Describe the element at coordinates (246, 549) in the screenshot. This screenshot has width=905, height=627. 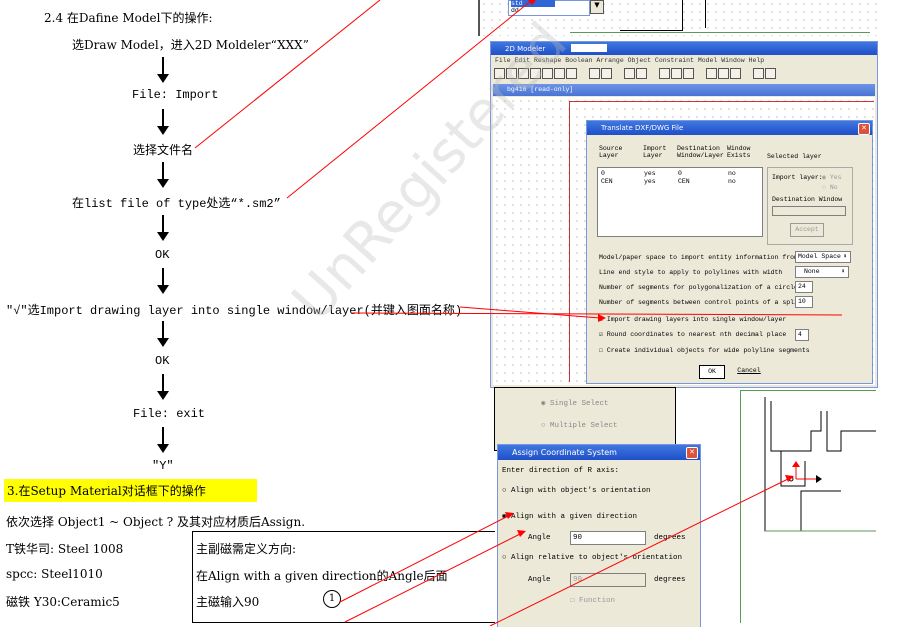
I see `note-line-1: 主副磁需定义方向:` at that location.